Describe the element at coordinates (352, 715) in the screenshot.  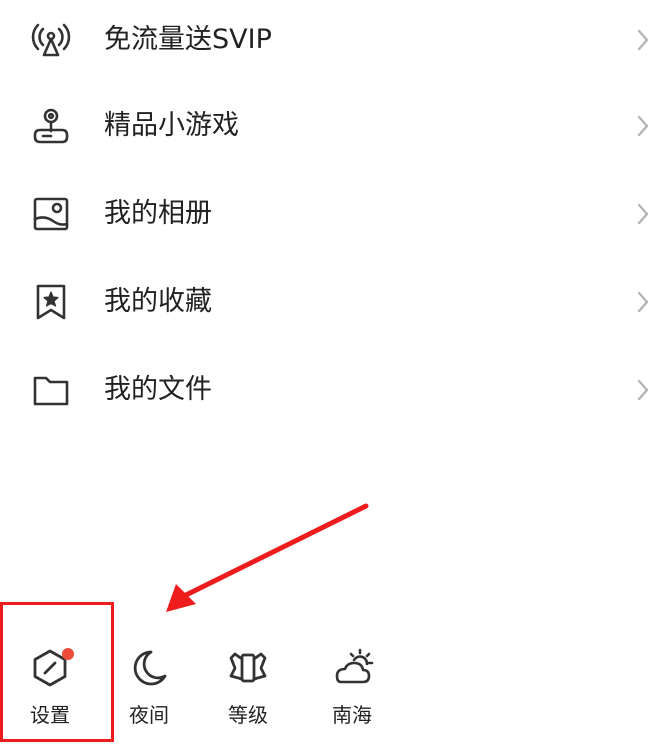
I see `weather-label: 南海` at that location.